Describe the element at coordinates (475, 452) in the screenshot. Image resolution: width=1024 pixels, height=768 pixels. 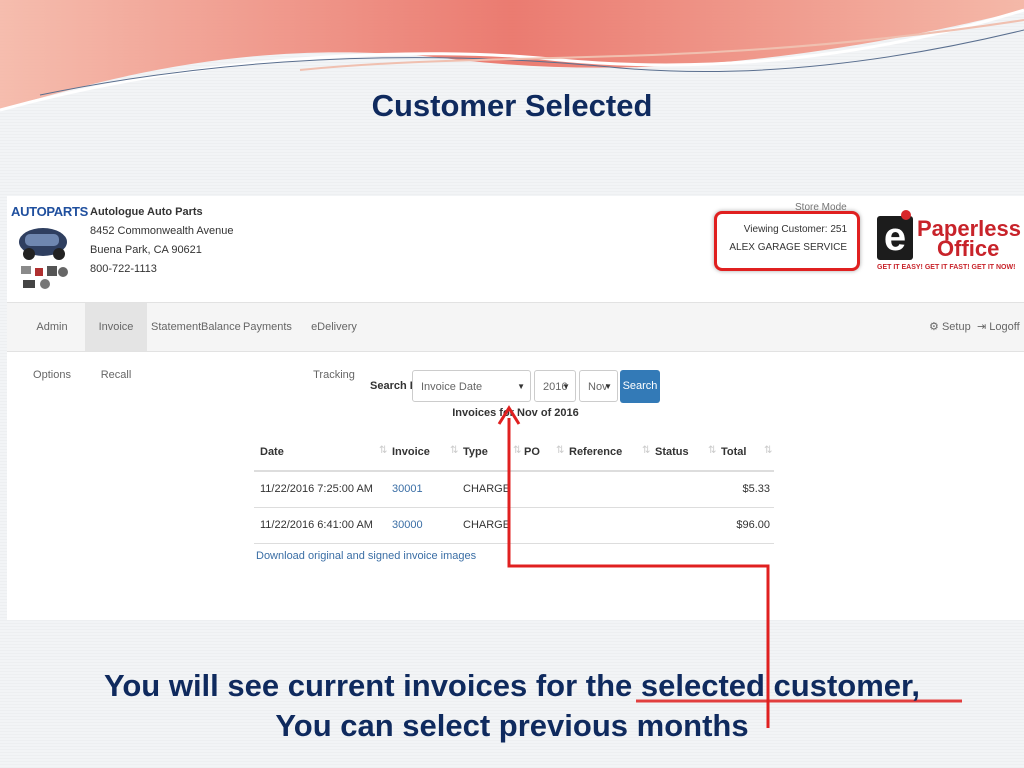
I see `col-type: Type` at that location.